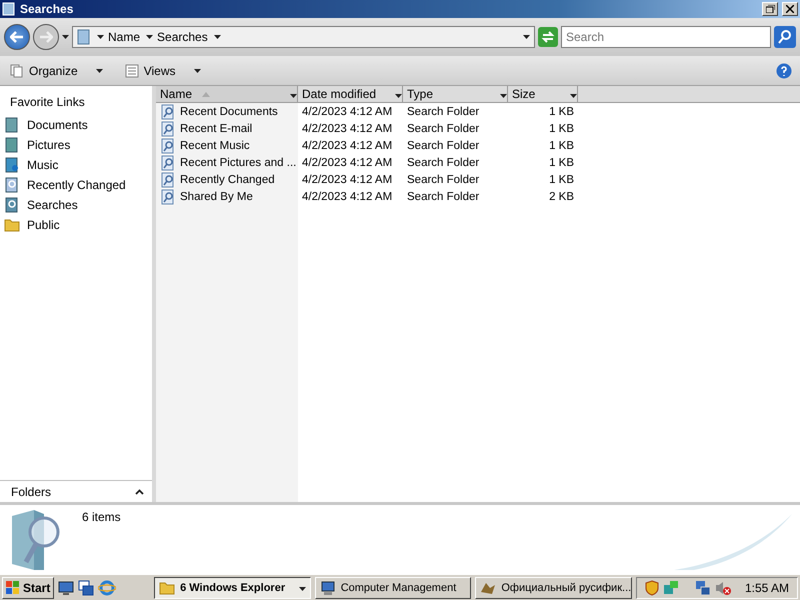 This screenshot has height=600, width=800. What do you see at coordinates (47, 9) in the screenshot?
I see `window-title: Searches` at bounding box center [47, 9].